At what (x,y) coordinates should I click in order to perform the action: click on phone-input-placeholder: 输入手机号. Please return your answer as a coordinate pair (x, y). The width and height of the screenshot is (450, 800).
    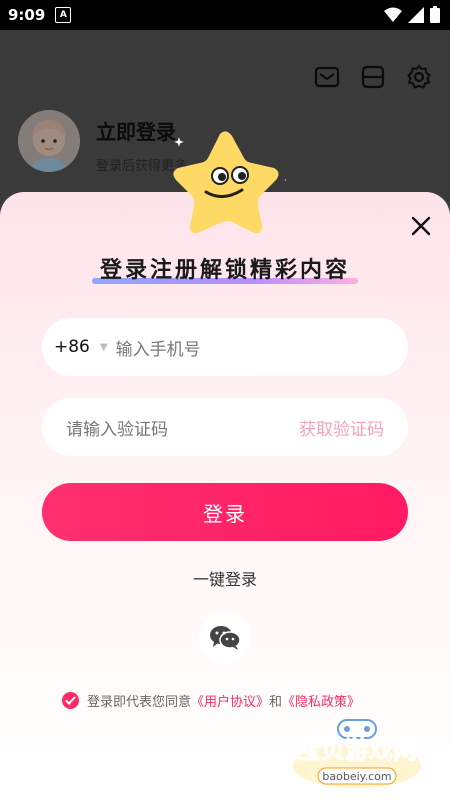
    Looking at the image, I should click on (158, 347).